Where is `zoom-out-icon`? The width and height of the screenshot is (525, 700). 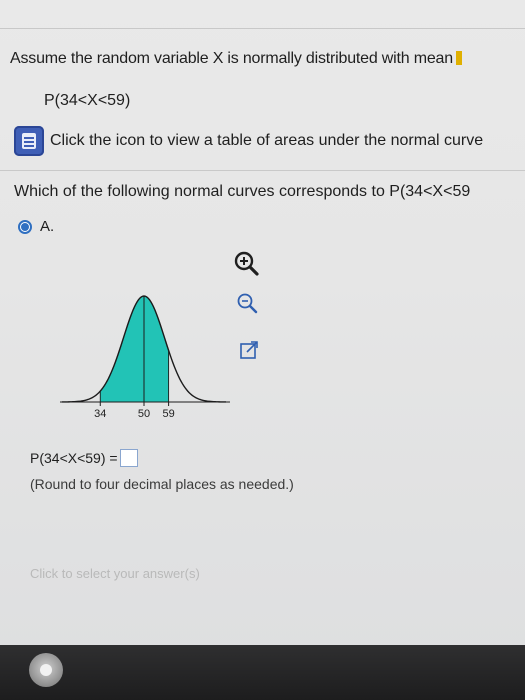
zoom-out-icon is located at coordinates (247, 303).